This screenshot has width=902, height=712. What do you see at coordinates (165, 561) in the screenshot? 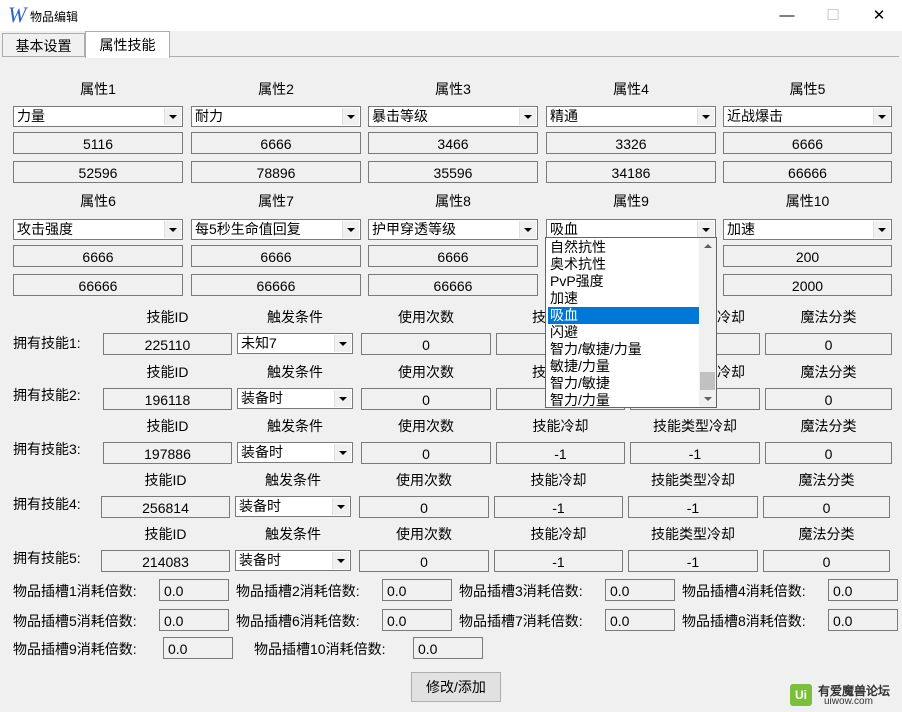
I see `skill5-id-field: 214083` at bounding box center [165, 561].